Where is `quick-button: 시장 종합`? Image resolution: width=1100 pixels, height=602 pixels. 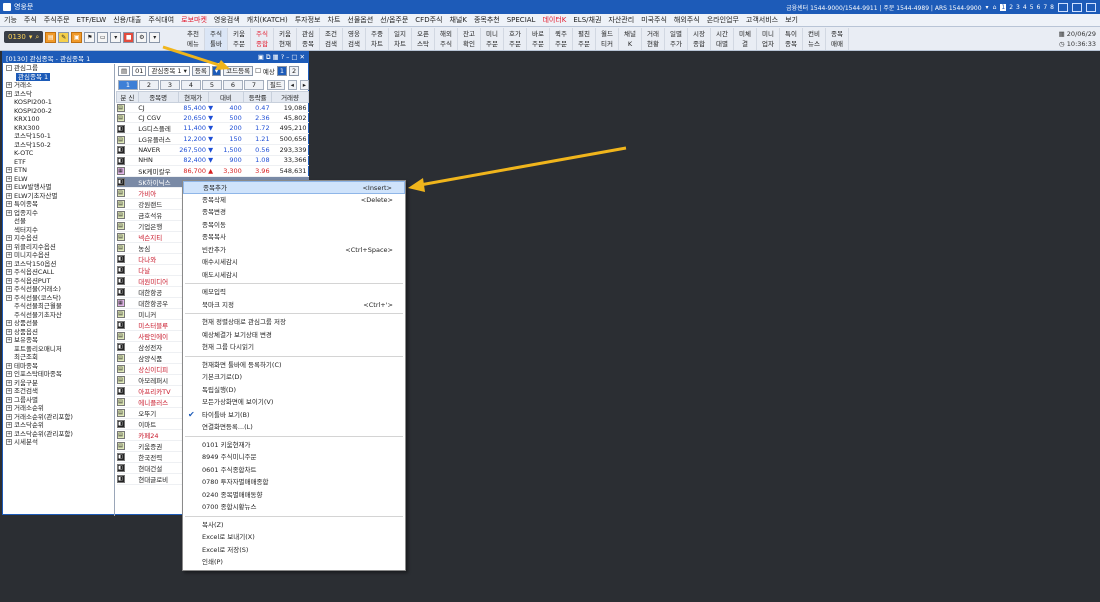
quick-button: 시장 종합 is located at coordinates (699, 39).